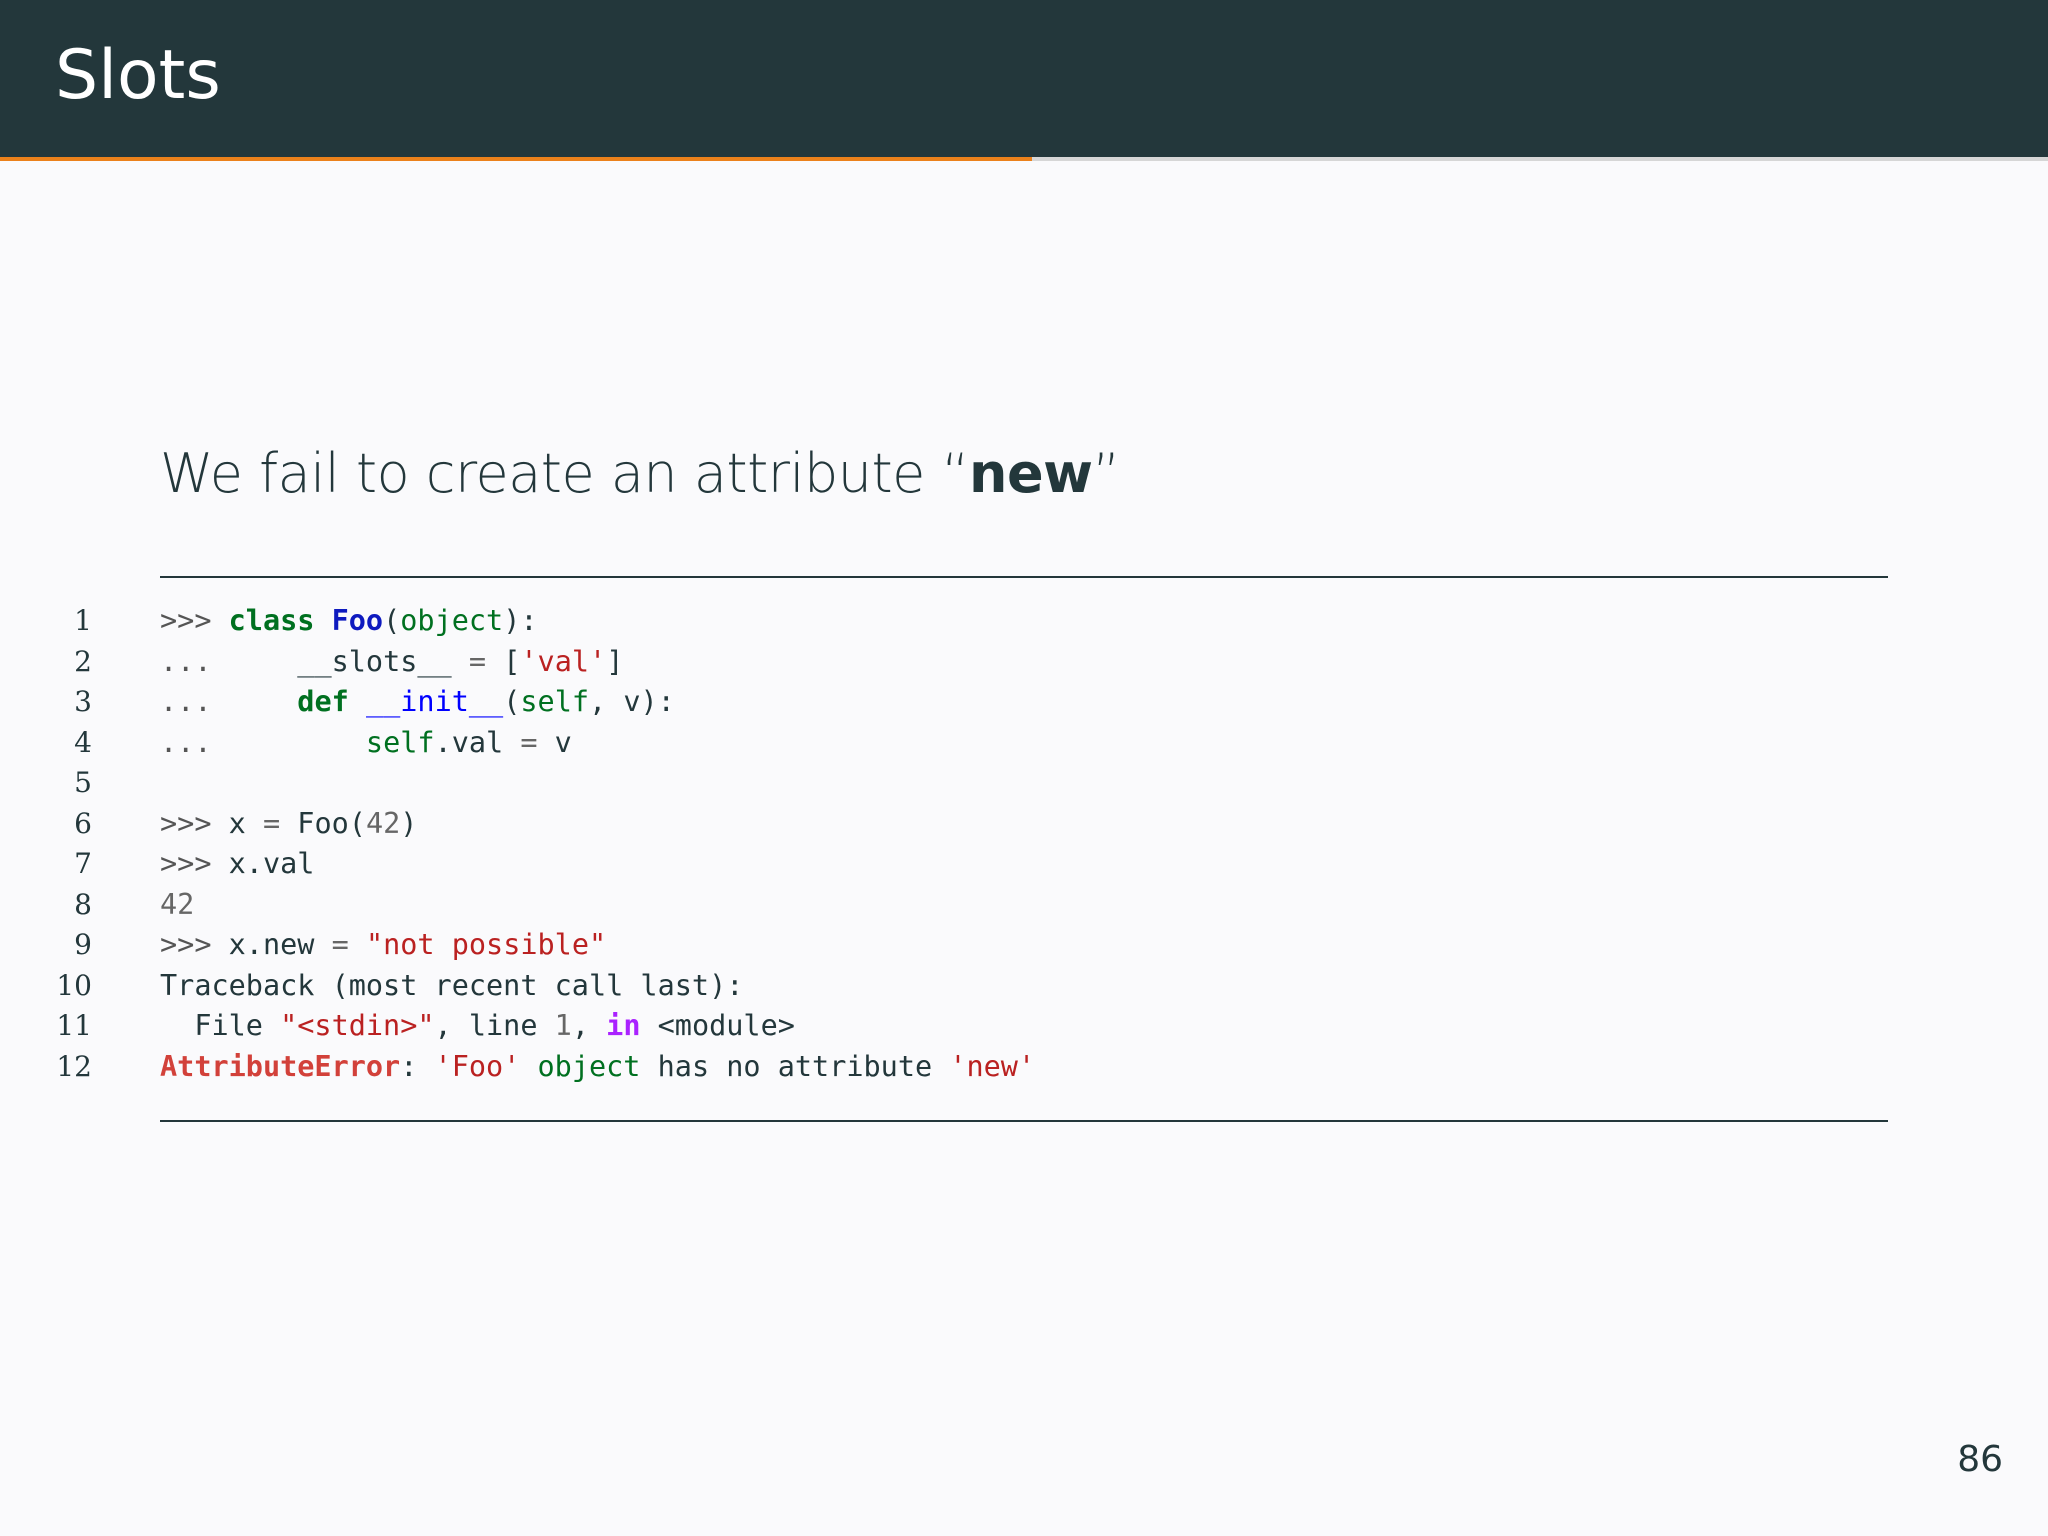 The image size is (2048, 1536). I want to click on code-token: ), so click(409, 823).